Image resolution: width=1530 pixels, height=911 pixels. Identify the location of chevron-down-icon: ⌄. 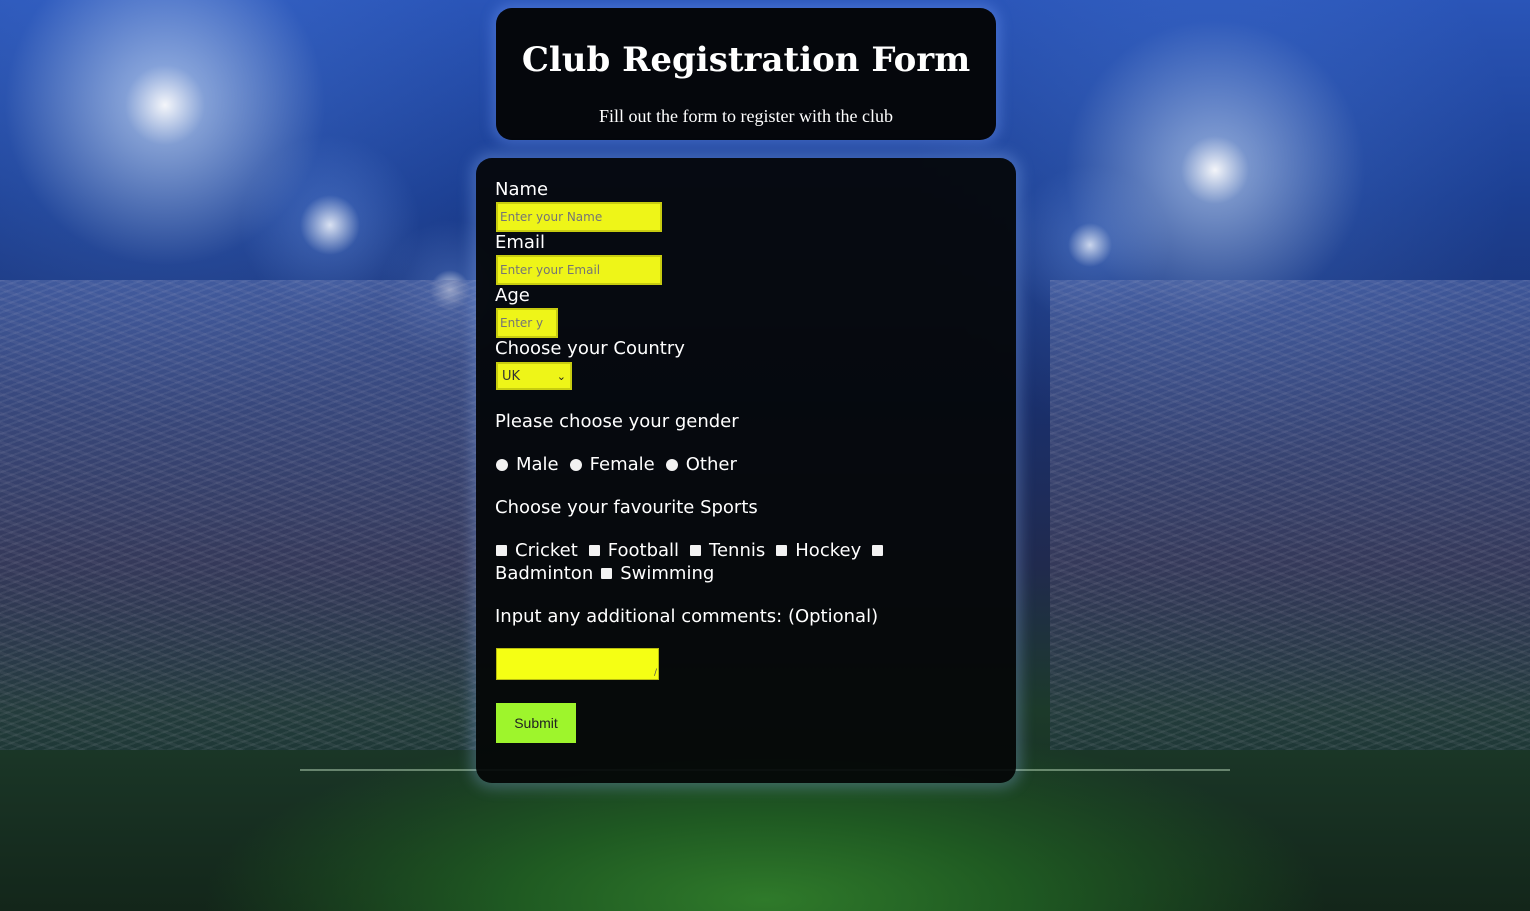
(561, 376).